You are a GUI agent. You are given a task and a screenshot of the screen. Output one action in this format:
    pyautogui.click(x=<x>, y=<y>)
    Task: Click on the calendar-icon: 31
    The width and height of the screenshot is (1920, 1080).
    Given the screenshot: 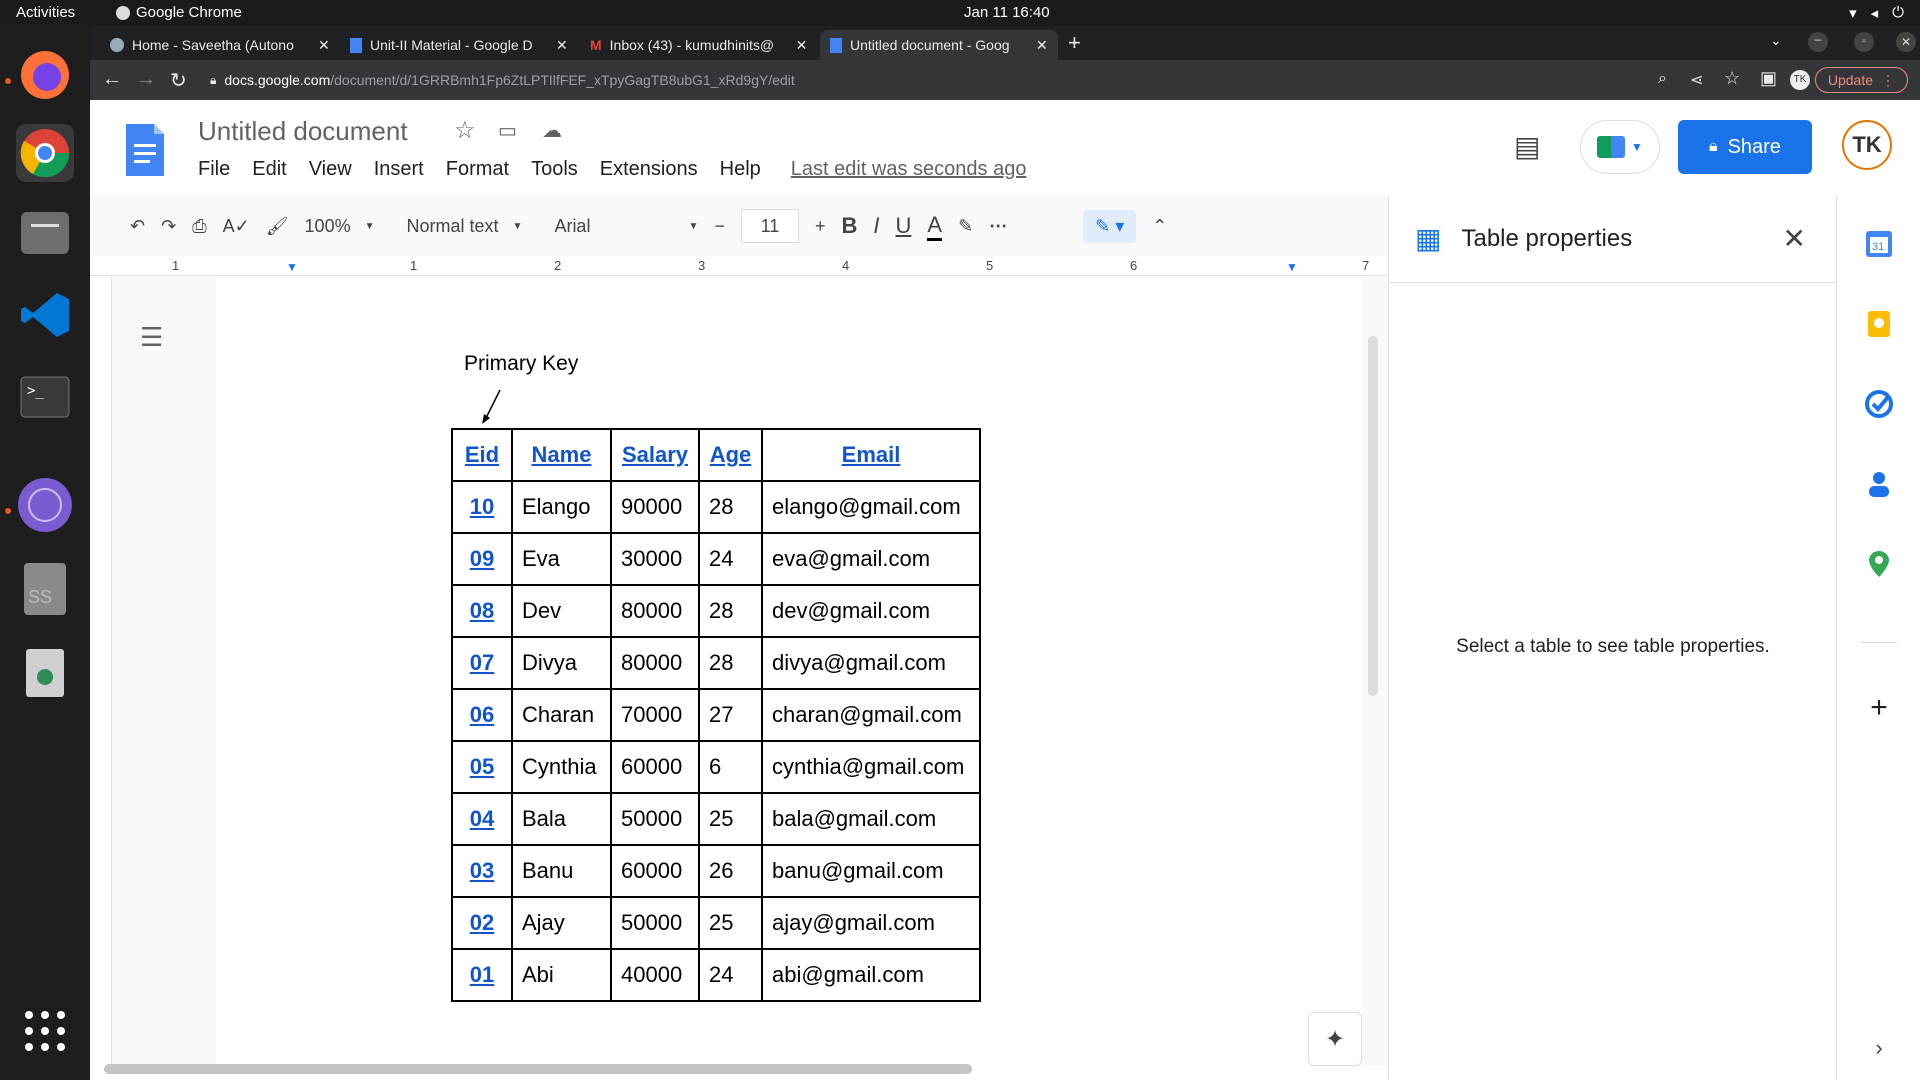 What is the action you would take?
    pyautogui.click(x=1879, y=244)
    